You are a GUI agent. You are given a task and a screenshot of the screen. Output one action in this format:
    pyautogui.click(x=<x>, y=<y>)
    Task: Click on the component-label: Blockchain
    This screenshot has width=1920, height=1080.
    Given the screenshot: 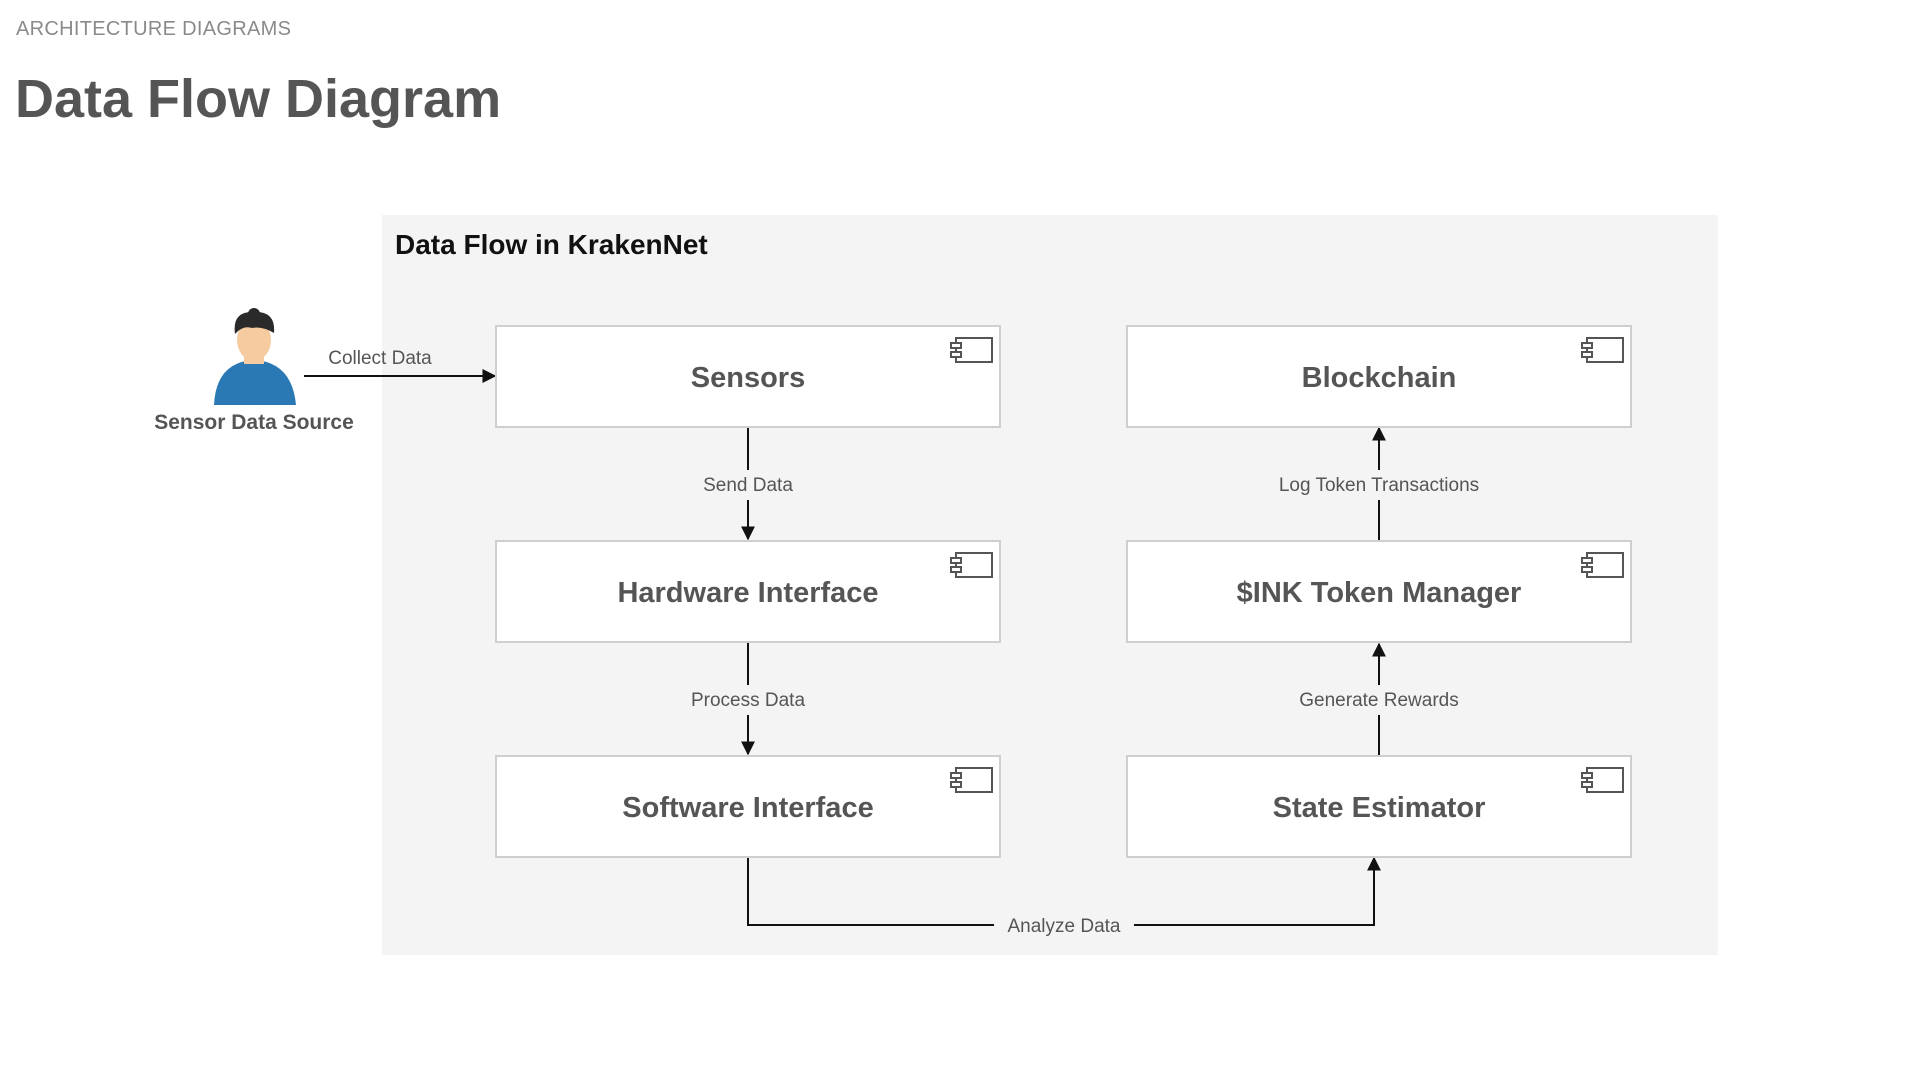 What is the action you would take?
    pyautogui.click(x=1379, y=378)
    